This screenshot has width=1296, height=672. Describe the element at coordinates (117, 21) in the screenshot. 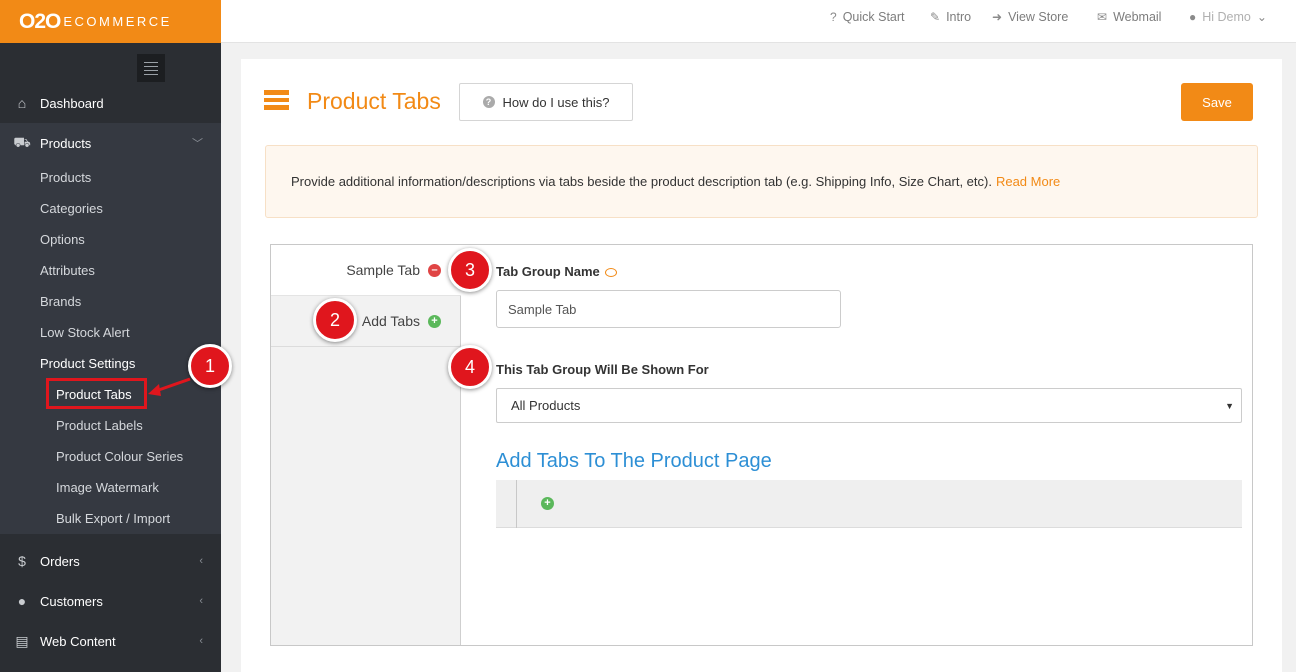

I see `logo-word: ECOMMERCE` at that location.